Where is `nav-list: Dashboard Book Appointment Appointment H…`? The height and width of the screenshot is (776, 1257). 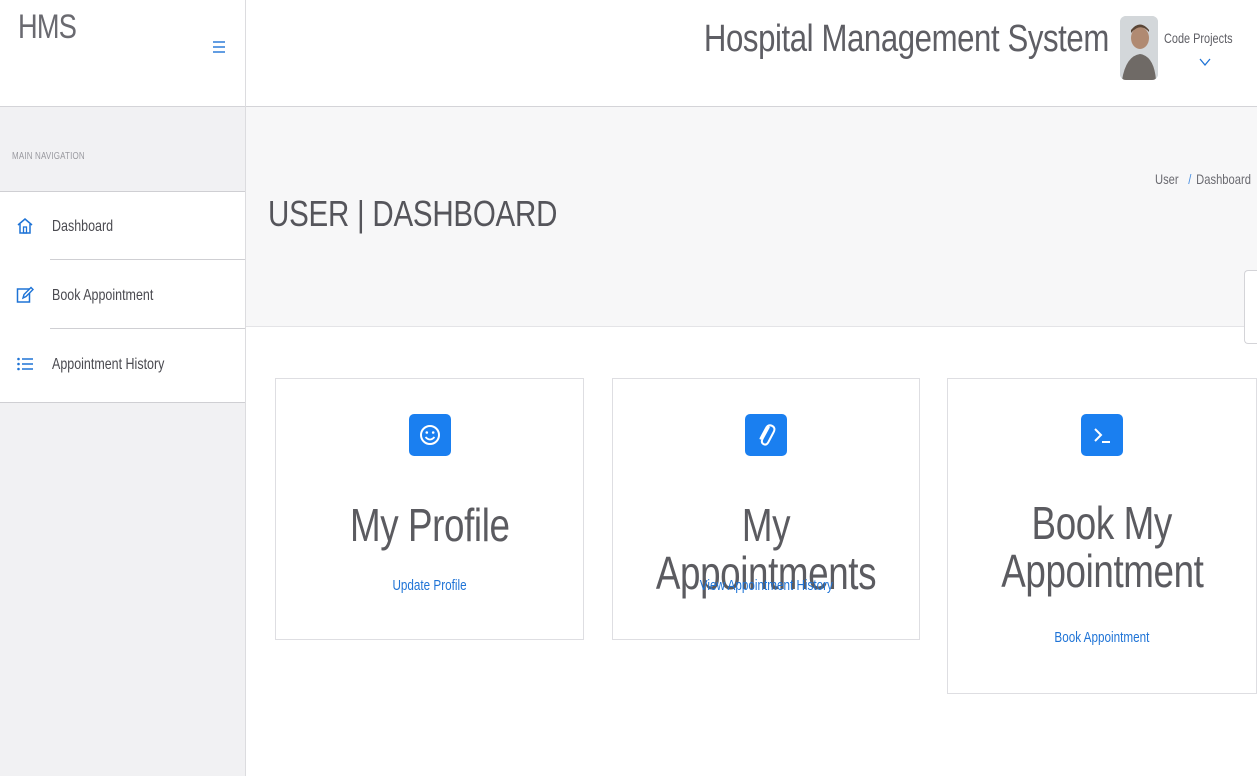
nav-list: Dashboard Book Appointment Appointment H… is located at coordinates (122, 297).